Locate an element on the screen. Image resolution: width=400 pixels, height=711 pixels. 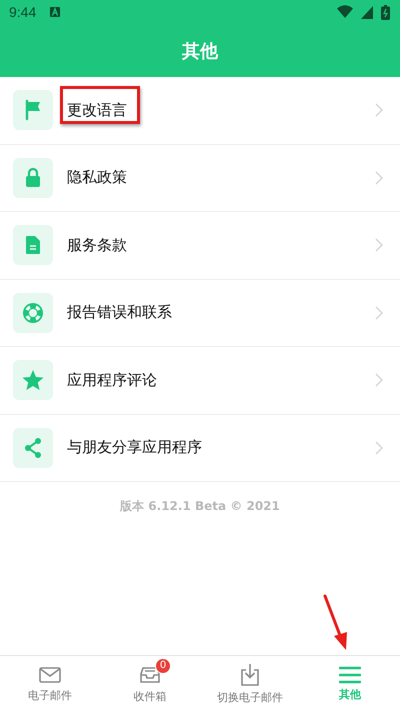
menu-item: 隐私政策 is located at coordinates (200, 178).